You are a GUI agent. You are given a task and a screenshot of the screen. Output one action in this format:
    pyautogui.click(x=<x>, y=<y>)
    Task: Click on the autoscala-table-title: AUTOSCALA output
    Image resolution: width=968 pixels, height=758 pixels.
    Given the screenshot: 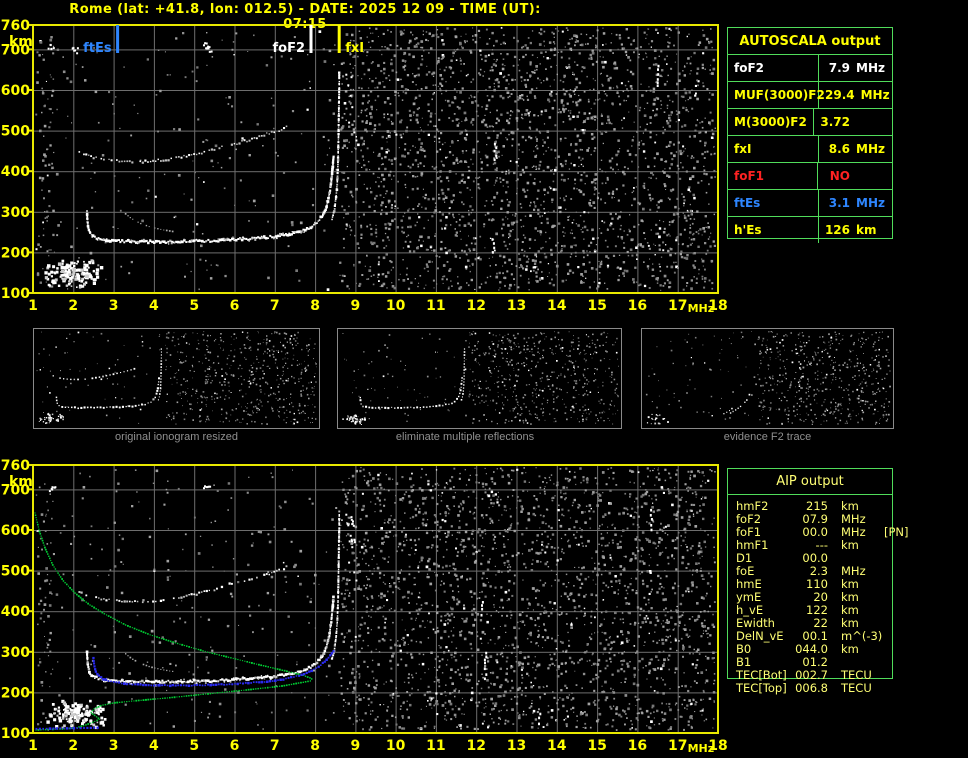 What is the action you would take?
    pyautogui.click(x=810, y=41)
    